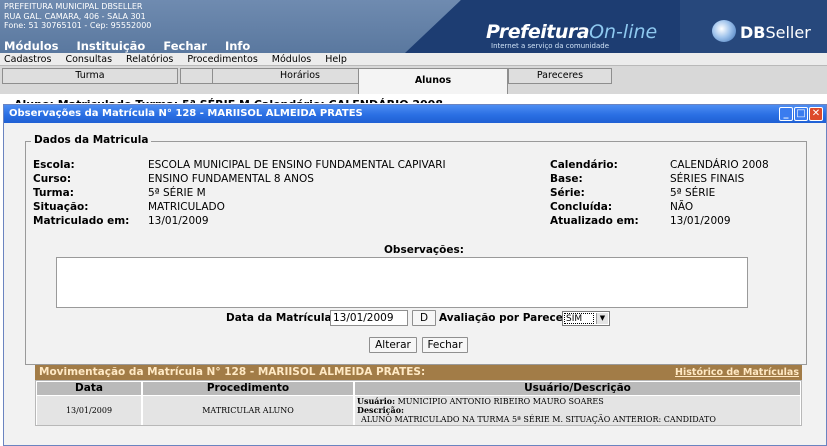 The image size is (827, 446). I want to click on fechar-button: Fechar, so click(445, 345).